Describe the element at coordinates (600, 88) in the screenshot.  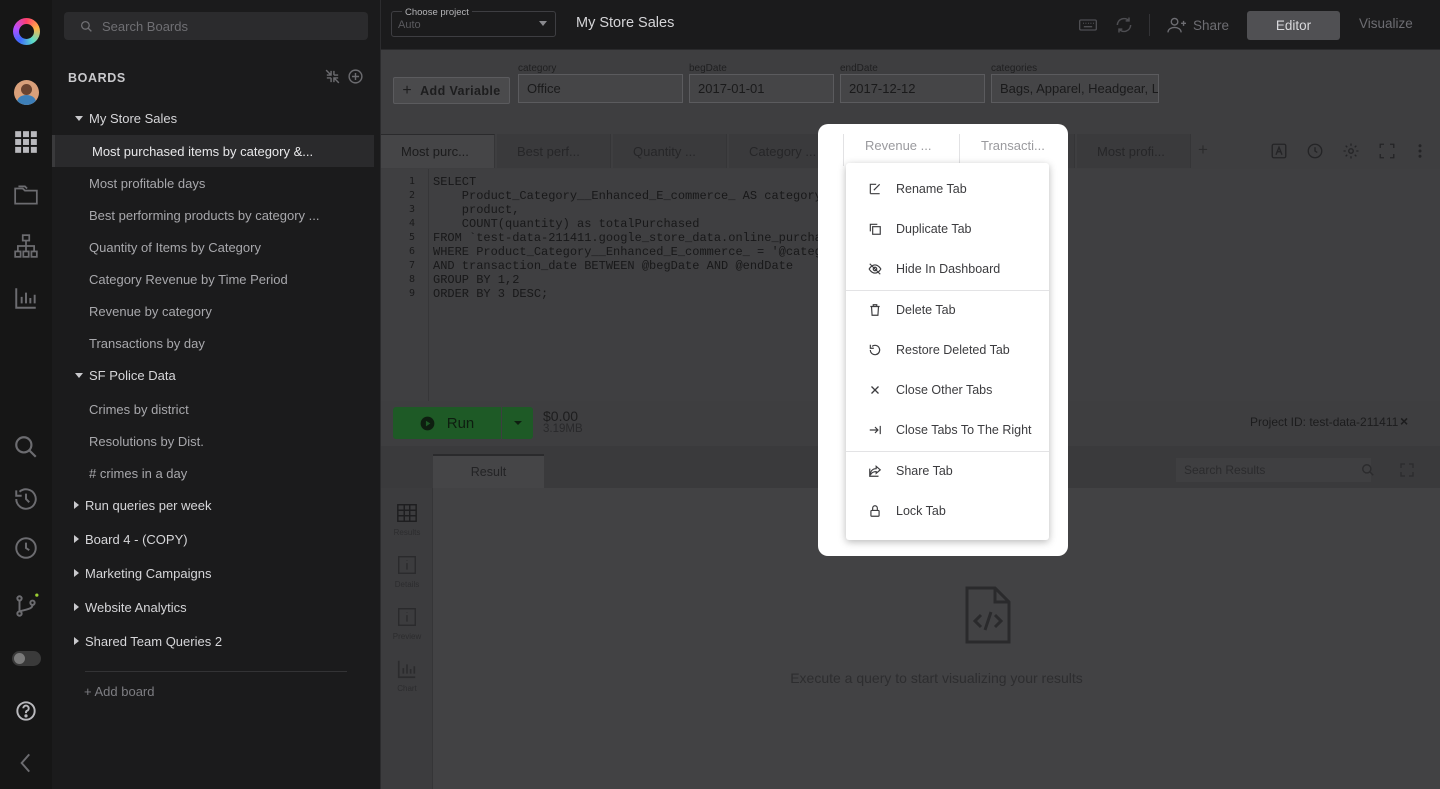
I see `variable-input-category: Office` at that location.